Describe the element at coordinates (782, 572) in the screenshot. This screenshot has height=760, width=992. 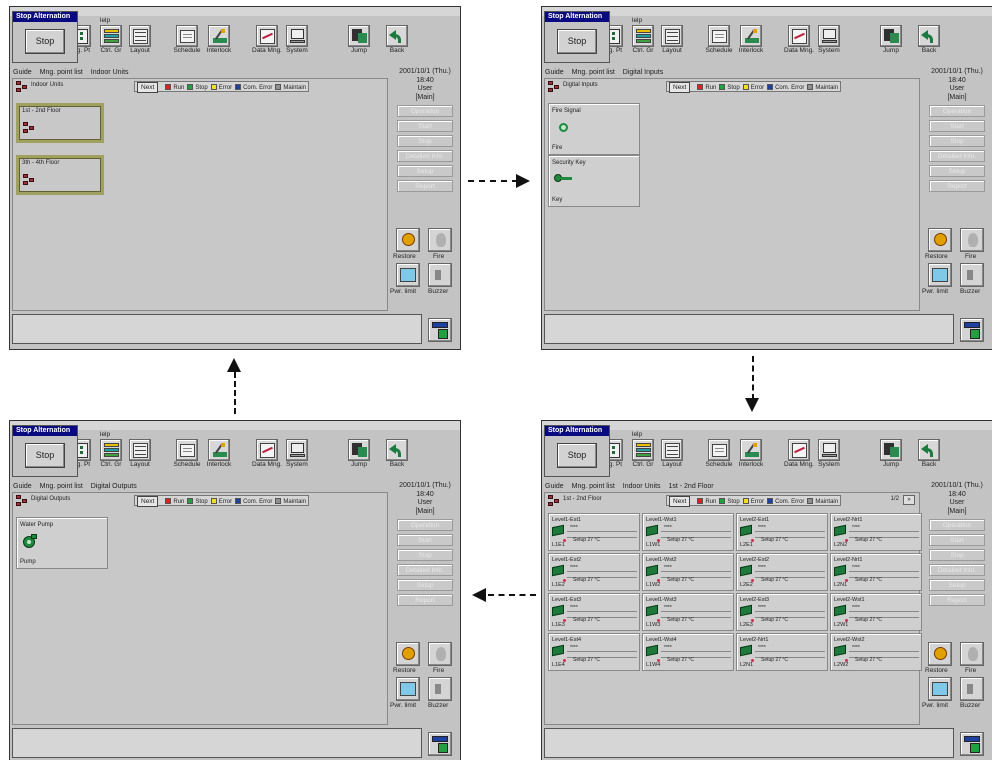
I see `indoor-unit-card: Level2-Est2 **** Setup 27 °C L2E2` at that location.